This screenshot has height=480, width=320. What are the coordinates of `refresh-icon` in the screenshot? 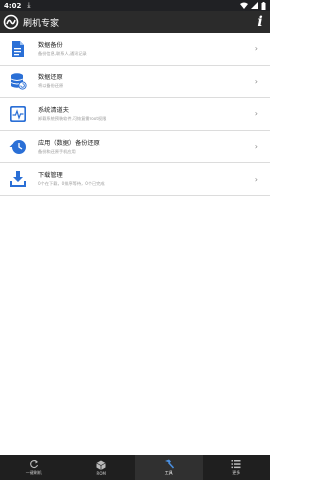 It's located at (34, 464).